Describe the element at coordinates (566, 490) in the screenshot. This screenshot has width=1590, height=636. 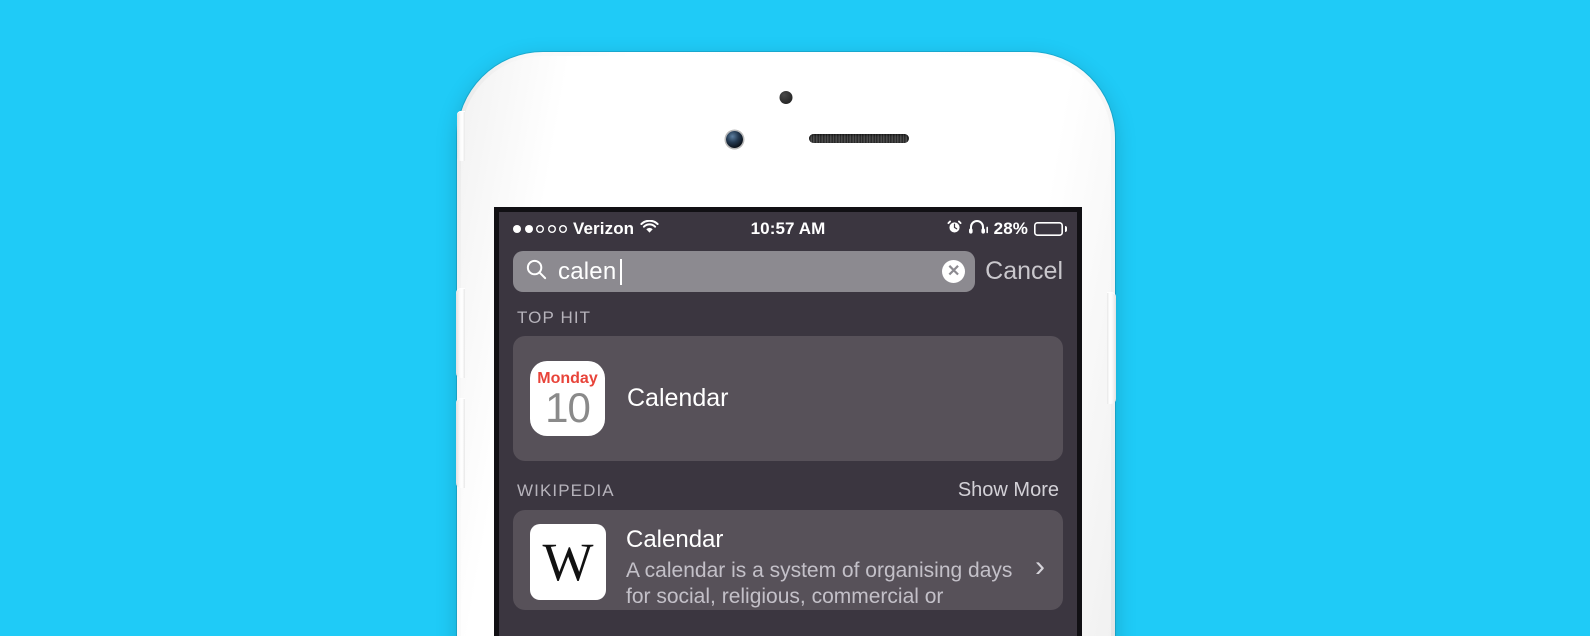
I see `wikipedia-section-title: WIKIPEDIA` at that location.